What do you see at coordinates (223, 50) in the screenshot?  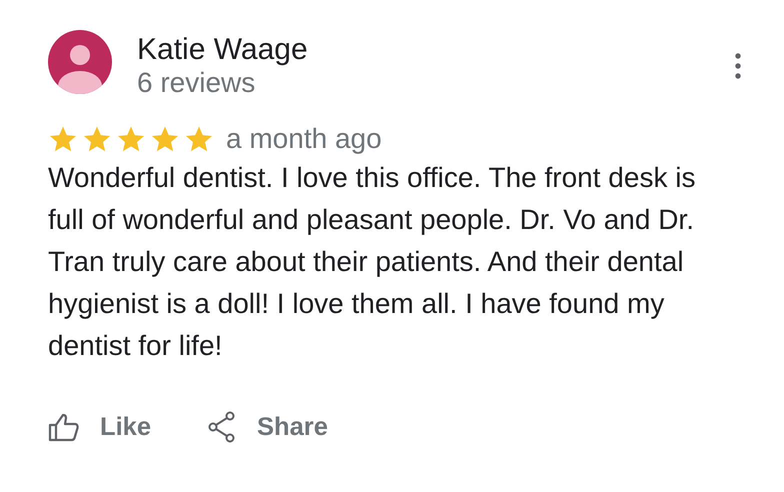 I see `reviewer-name: Katie Waage` at bounding box center [223, 50].